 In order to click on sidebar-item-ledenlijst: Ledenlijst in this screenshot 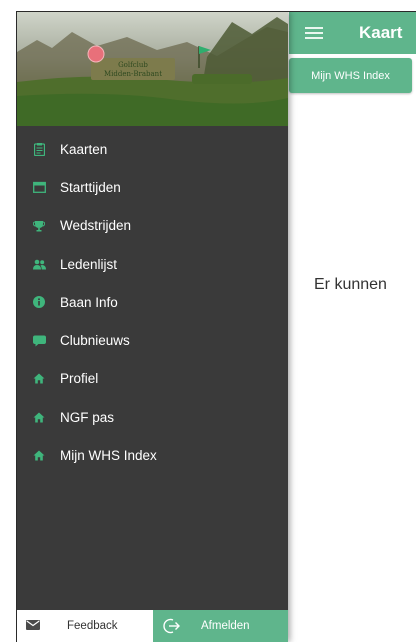, I will do `click(152, 264)`.